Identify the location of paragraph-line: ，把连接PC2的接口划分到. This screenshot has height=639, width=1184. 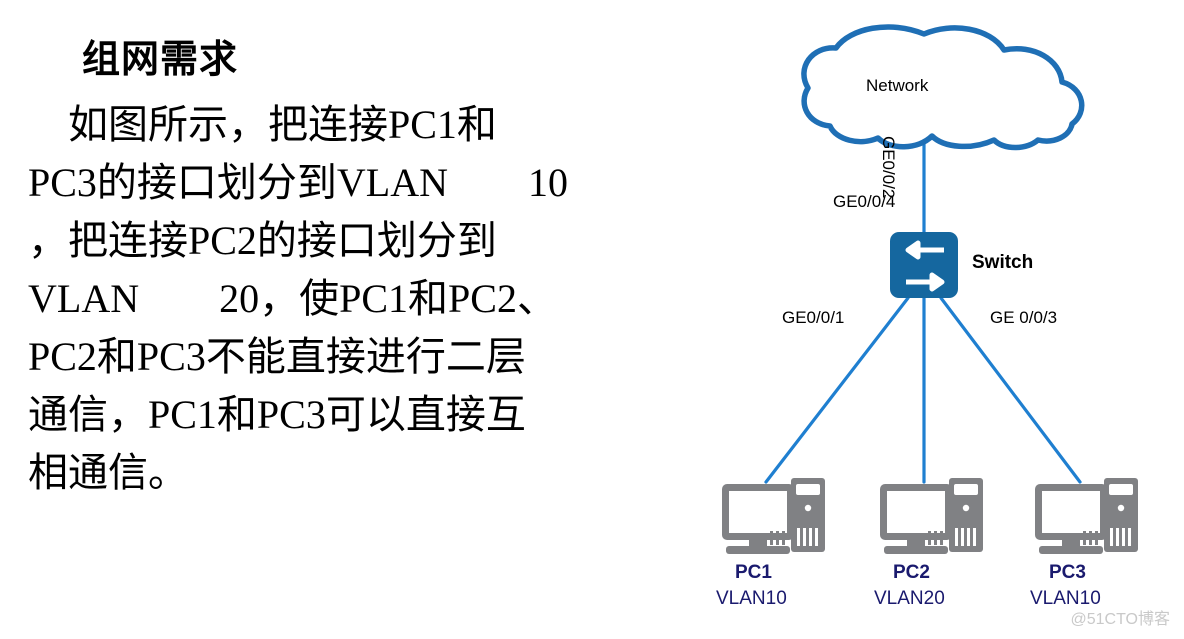
(262, 240).